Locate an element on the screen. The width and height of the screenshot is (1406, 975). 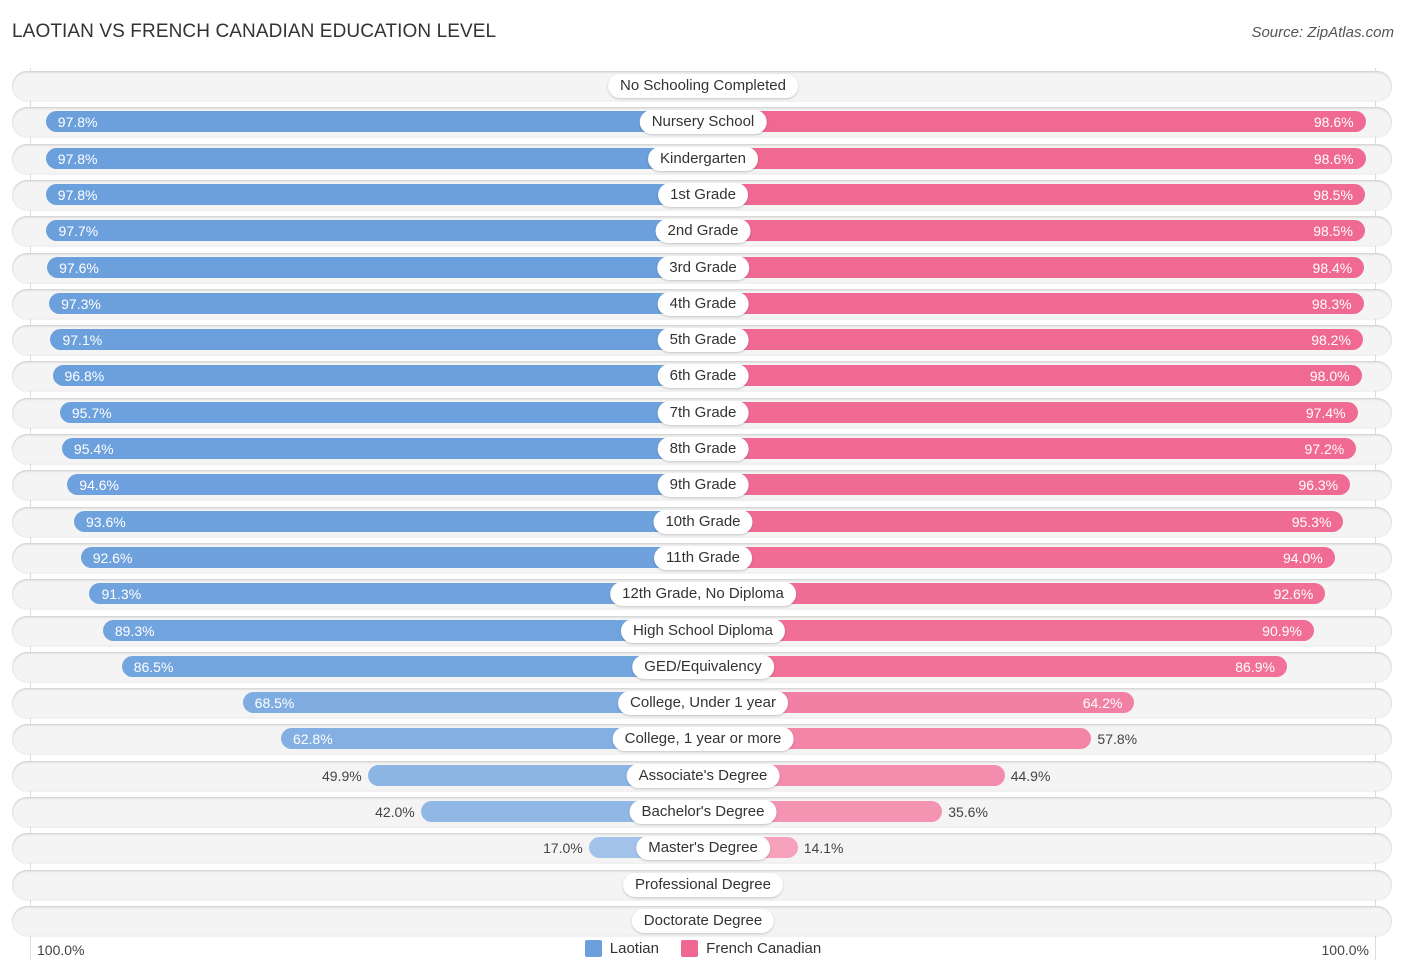
category-label: Kindergarten is located at coordinates (703, 158).